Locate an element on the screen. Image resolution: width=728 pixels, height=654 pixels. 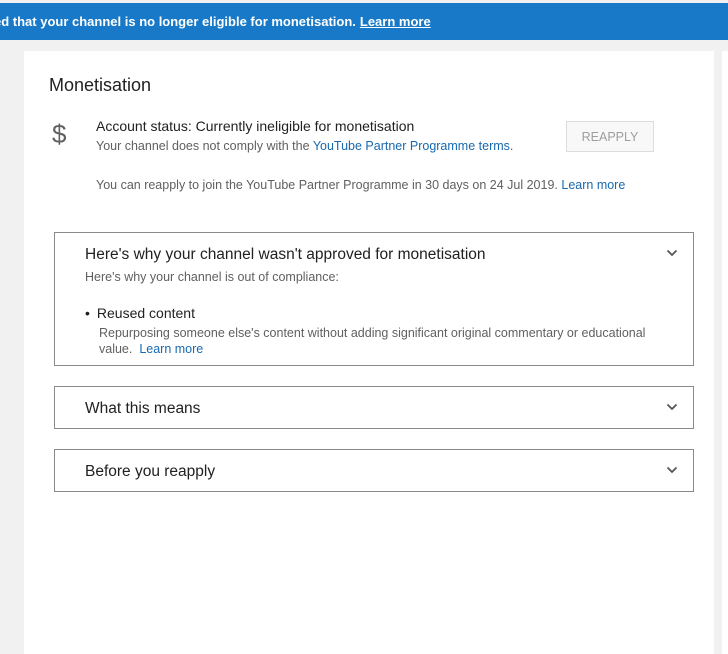
panel-what-this-means: What this means is located at coordinates (374, 407).